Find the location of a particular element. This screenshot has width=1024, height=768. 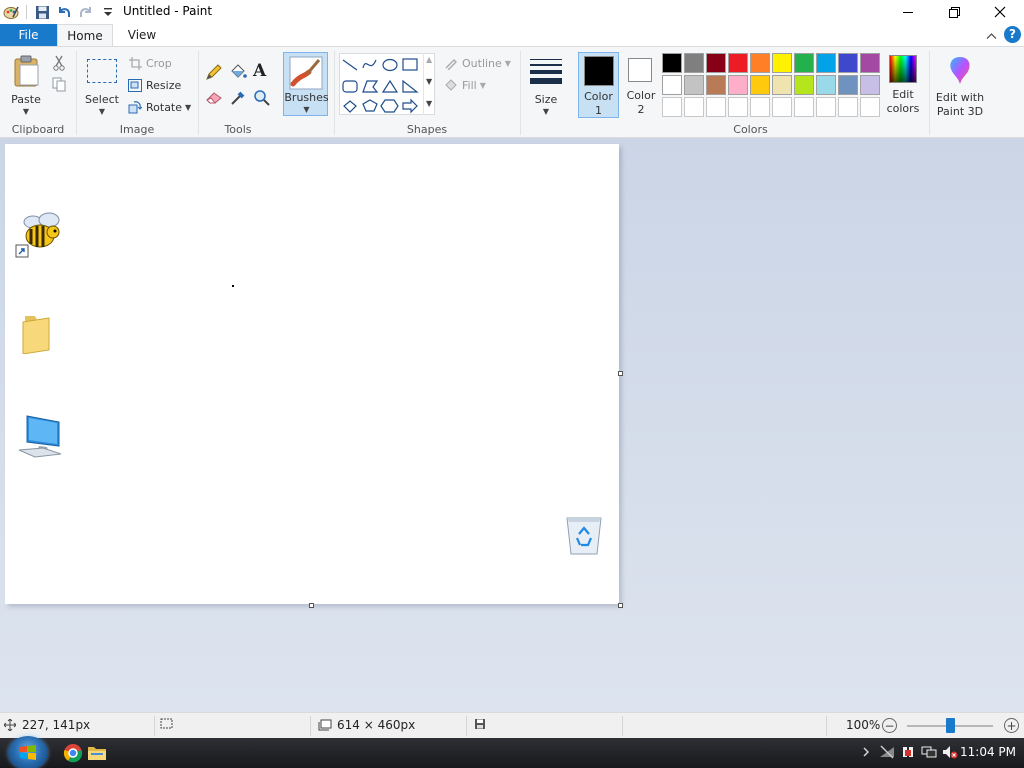

tab-view: View is located at coordinates (142, 35).